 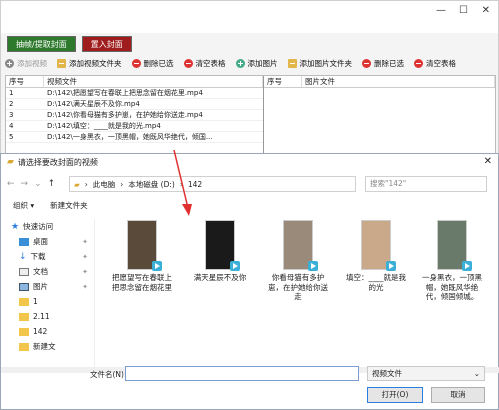 I want to click on up-icon: ↑, so click(x=52, y=184).